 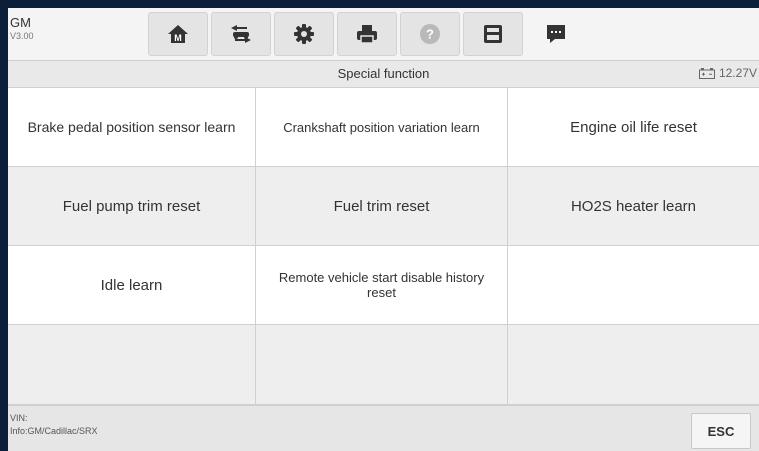 What do you see at coordinates (19, 418) in the screenshot?
I see `vin-label: VIN:` at bounding box center [19, 418].